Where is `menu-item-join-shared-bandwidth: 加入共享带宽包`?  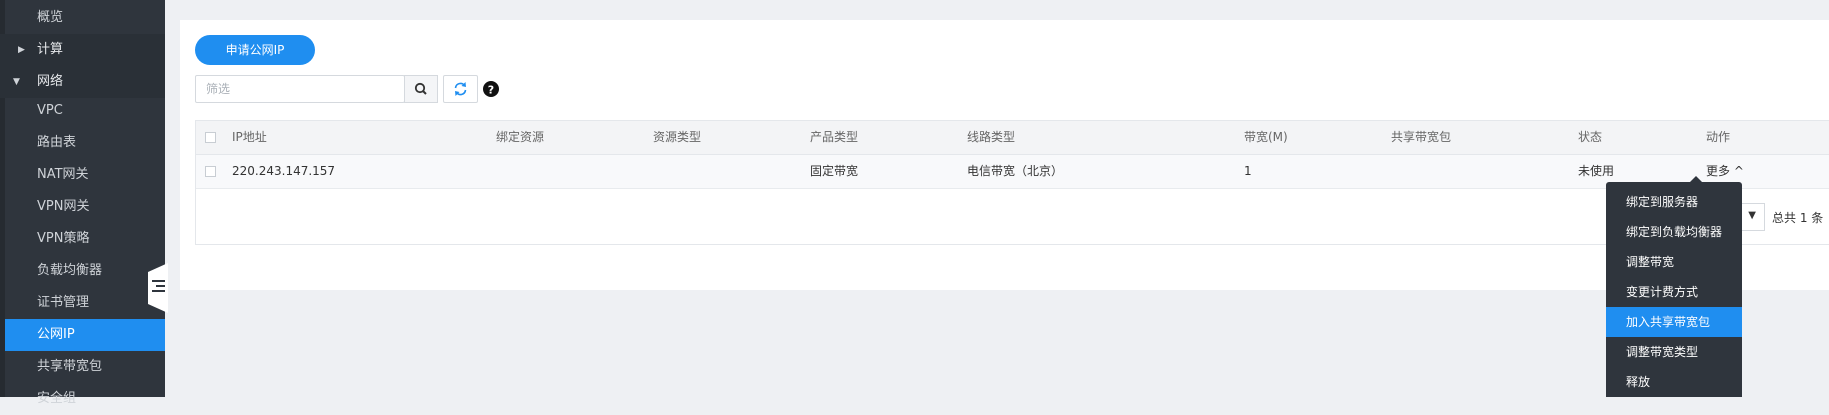
menu-item-join-shared-bandwidth: 加入共享带宽包 is located at coordinates (1674, 322).